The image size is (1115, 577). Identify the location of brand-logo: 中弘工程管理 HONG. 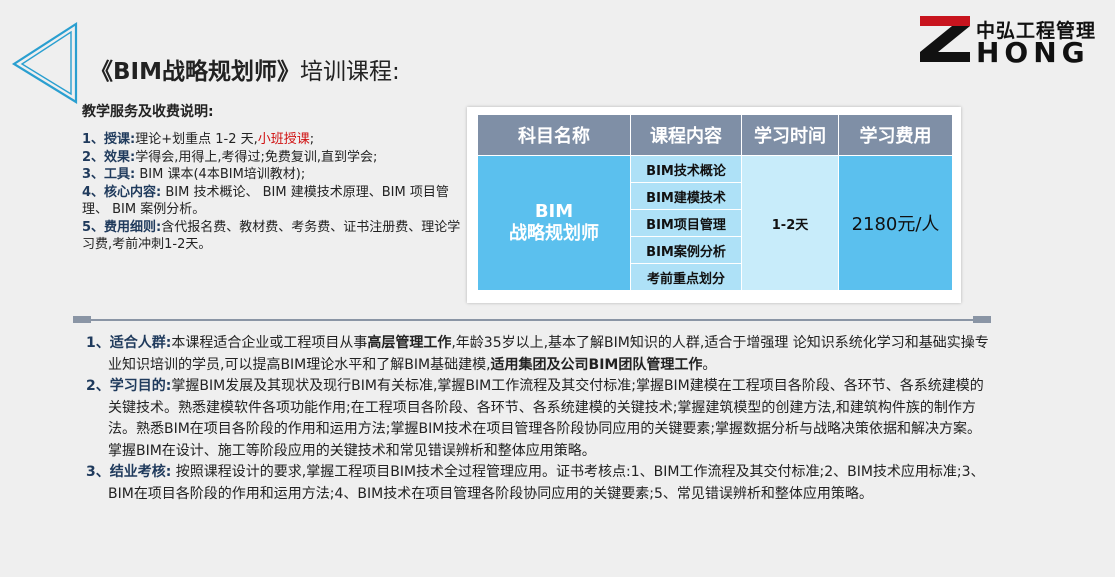
(1008, 41).